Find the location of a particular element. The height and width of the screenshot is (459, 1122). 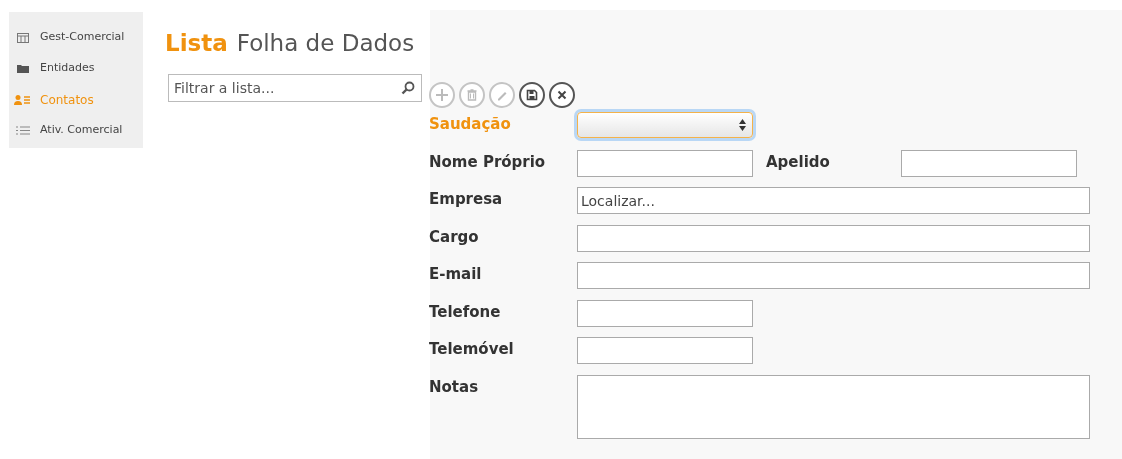

sidebar-item: Ativ. Comercial is located at coordinates (76, 130).